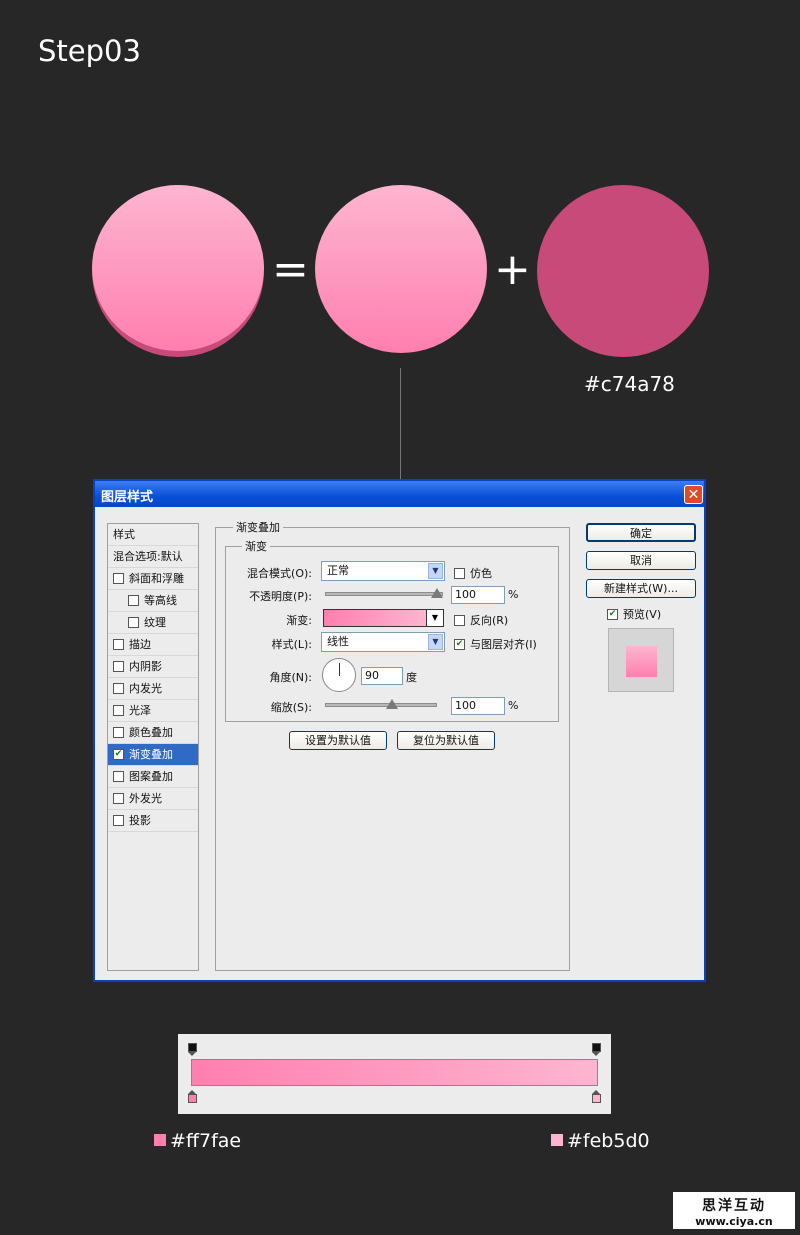 The image size is (800, 1235). I want to click on scale-unit: %, so click(513, 705).